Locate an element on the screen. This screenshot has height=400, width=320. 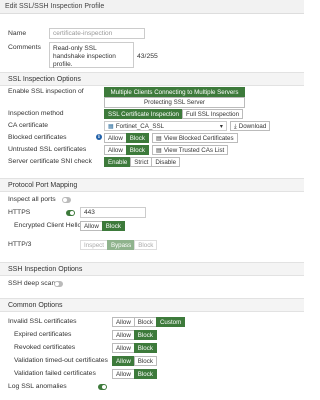
http3-toggle: Inspect Bypass Block is located at coordinates (119, 245).